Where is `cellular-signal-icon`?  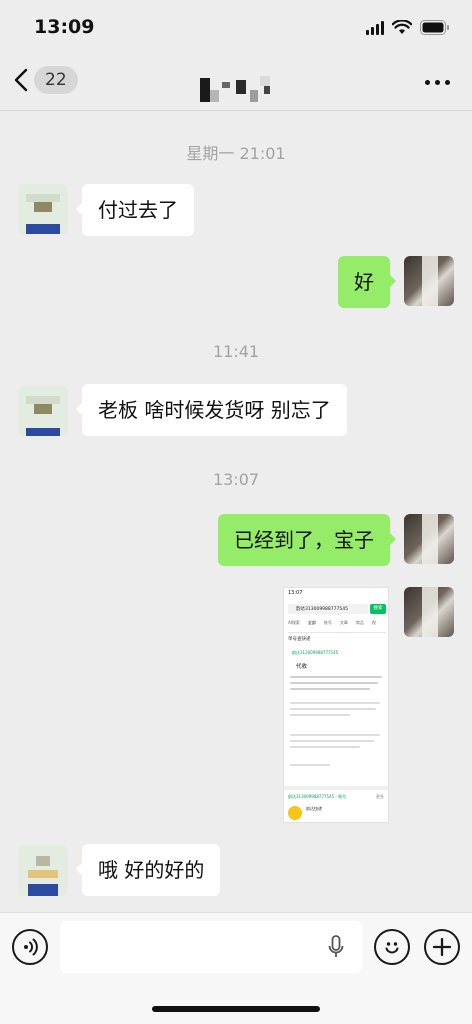 cellular-signal-icon is located at coordinates (375, 27).